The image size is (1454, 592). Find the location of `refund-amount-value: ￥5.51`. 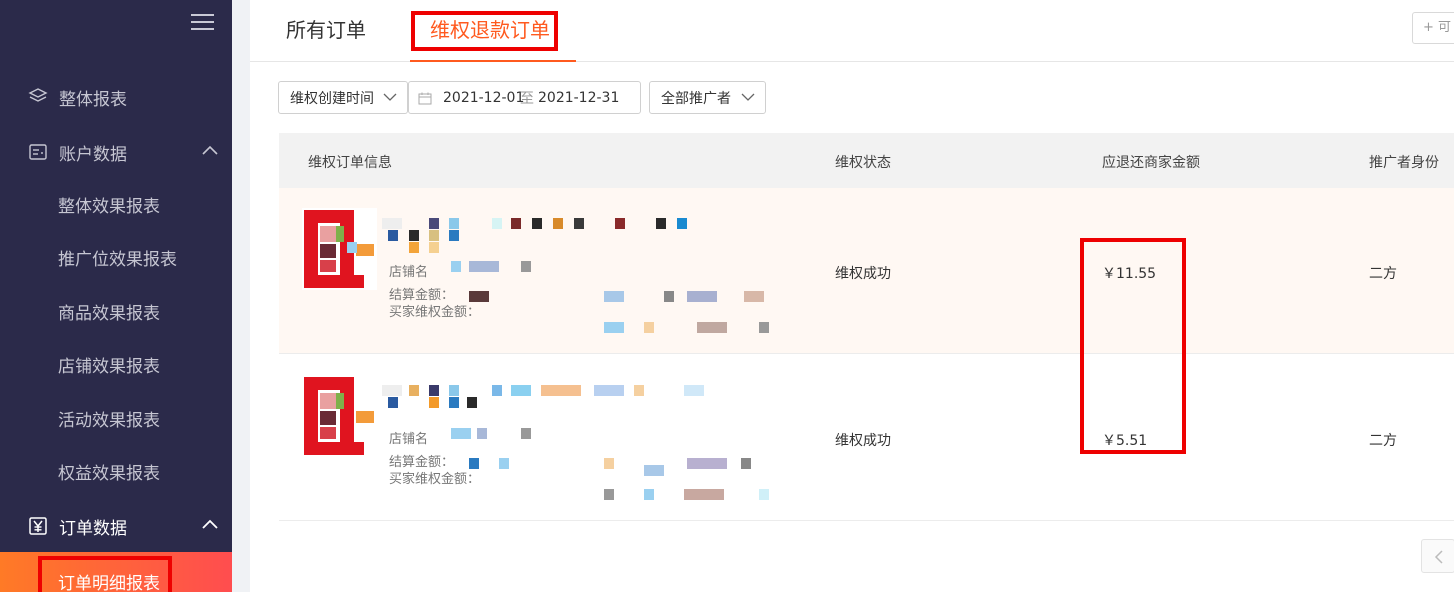

refund-amount-value: ￥5.51 is located at coordinates (1125, 441).